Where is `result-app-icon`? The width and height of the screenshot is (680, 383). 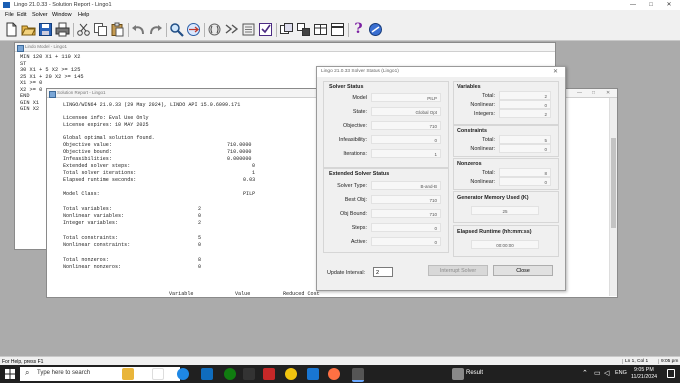
result-app-icon is located at coordinates (458, 374).